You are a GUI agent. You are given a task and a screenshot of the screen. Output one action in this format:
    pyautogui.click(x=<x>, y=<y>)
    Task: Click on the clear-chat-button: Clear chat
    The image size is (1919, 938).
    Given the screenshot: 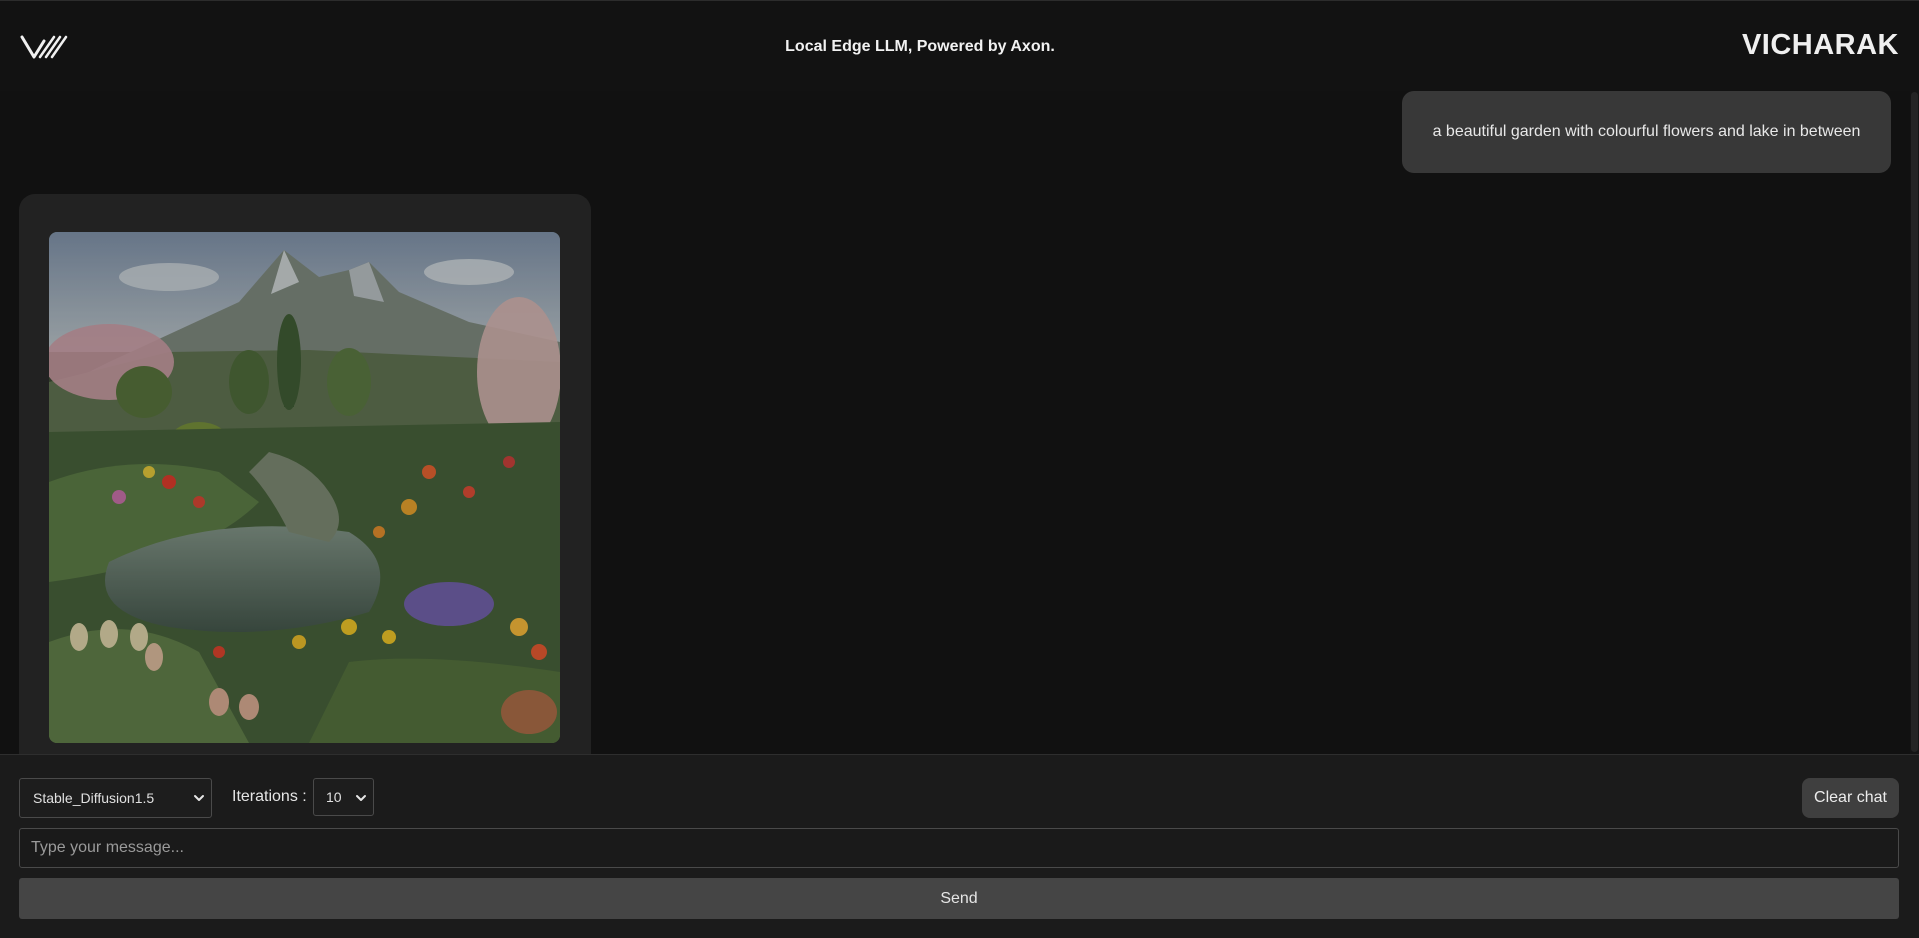 What is the action you would take?
    pyautogui.click(x=1850, y=798)
    